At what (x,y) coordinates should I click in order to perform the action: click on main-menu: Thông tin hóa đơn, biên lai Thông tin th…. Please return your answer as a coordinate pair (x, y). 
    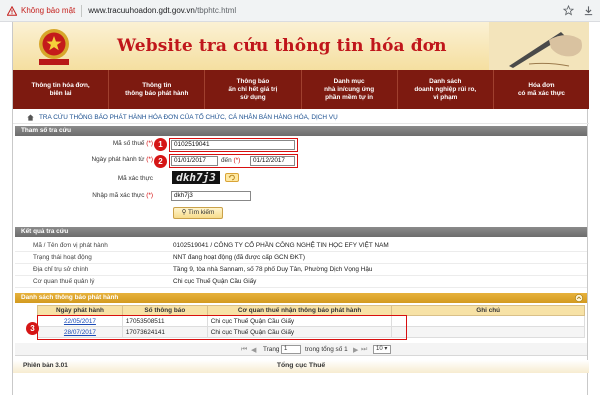
    Looking at the image, I should click on (301, 89).